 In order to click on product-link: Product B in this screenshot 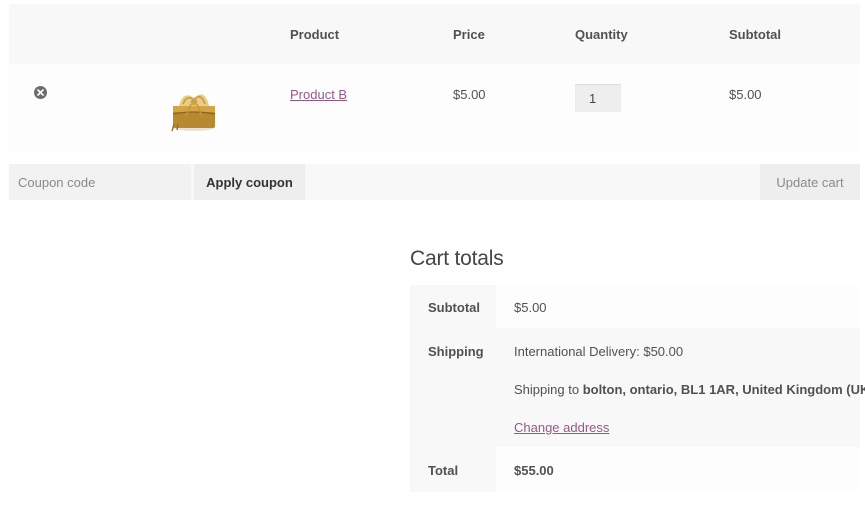, I will do `click(318, 94)`.